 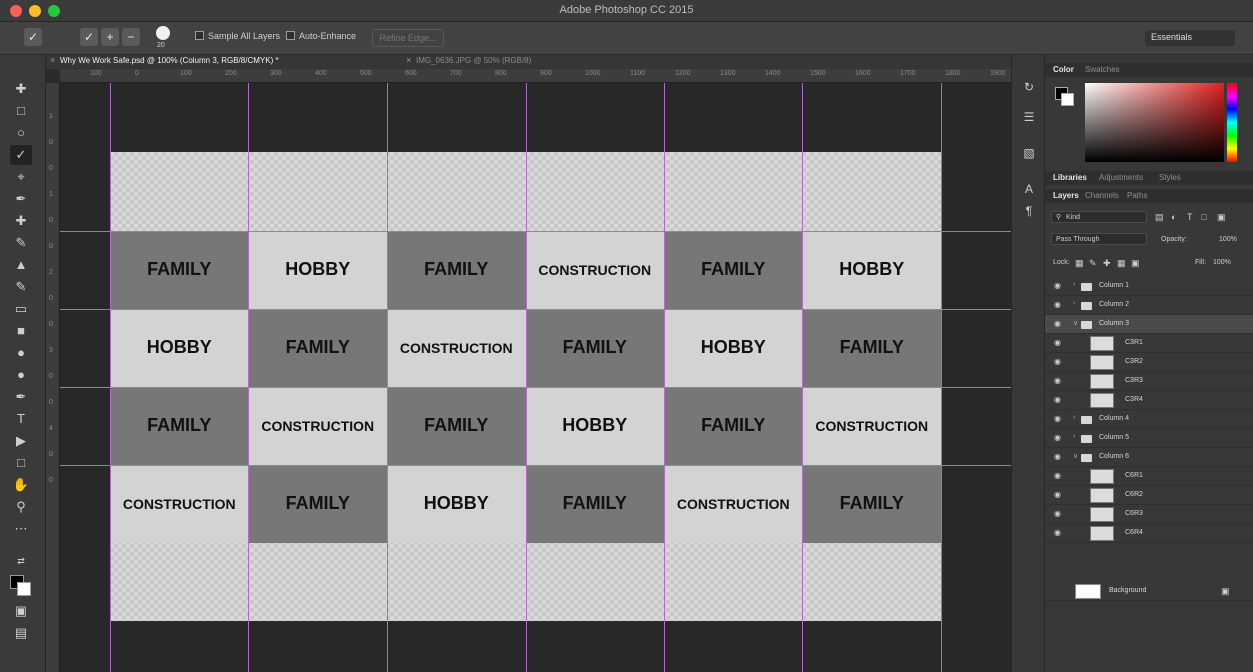 What do you see at coordinates (1066, 195) in the screenshot?
I see `tab-layers: Layers` at bounding box center [1066, 195].